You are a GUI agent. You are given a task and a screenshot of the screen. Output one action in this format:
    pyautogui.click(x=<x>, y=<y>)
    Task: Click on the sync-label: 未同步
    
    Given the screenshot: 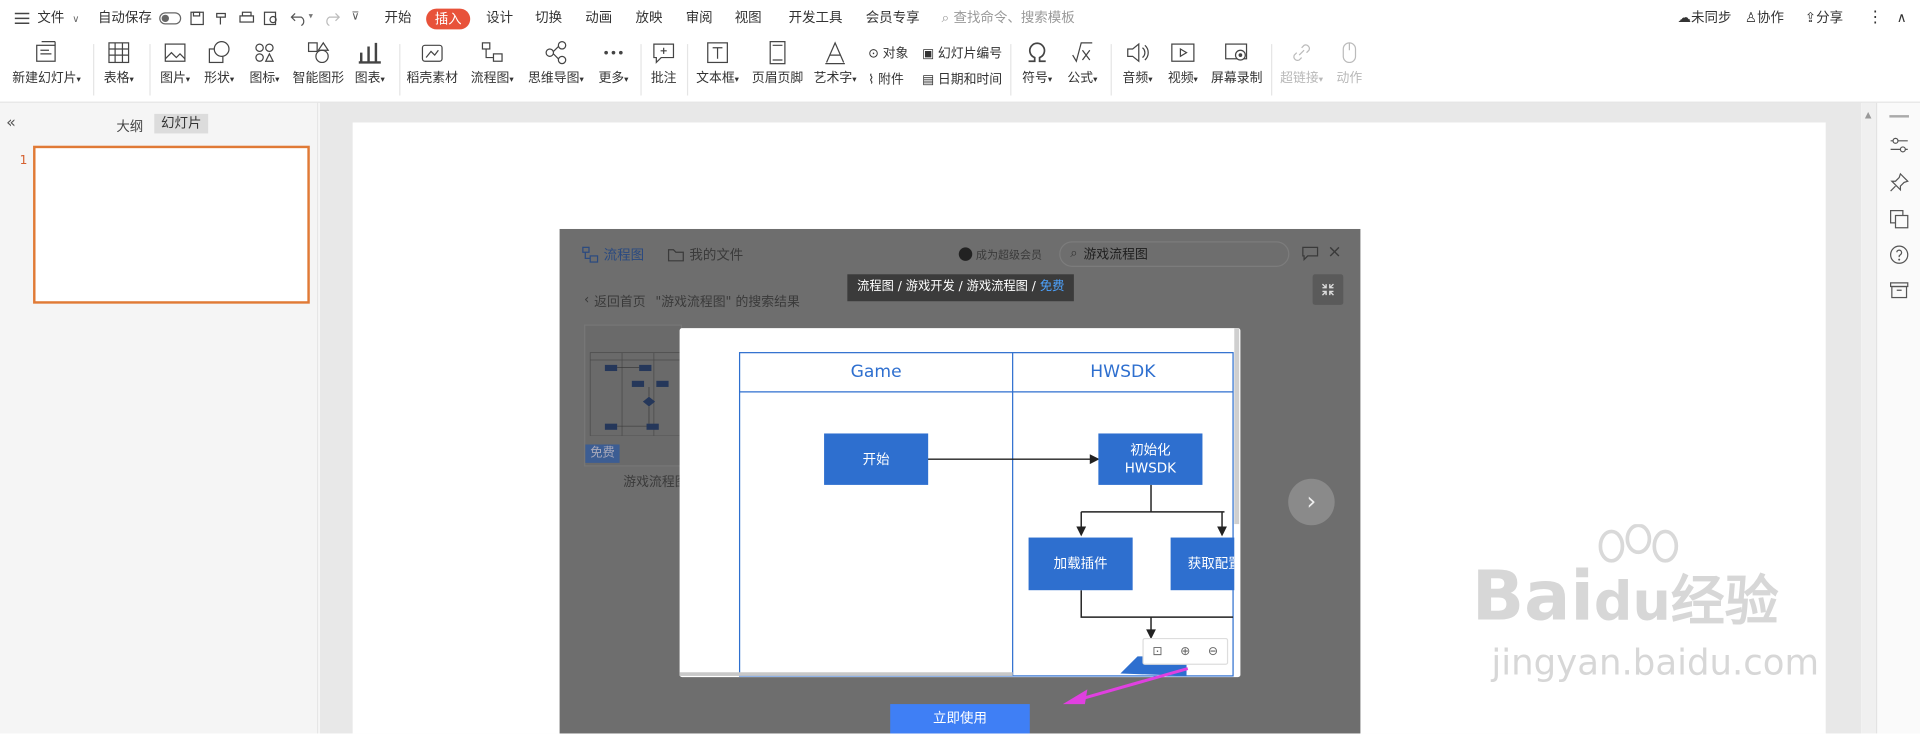 What is the action you would take?
    pyautogui.click(x=1711, y=17)
    